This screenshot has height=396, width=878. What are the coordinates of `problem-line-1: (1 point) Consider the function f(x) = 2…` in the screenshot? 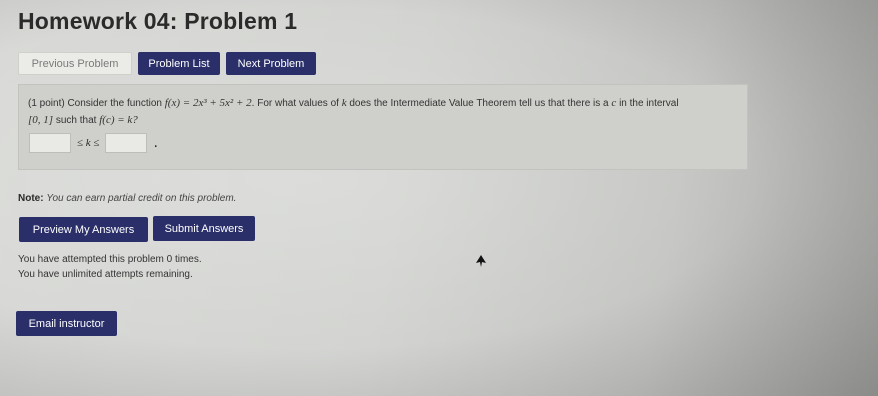 It's located at (353, 103).